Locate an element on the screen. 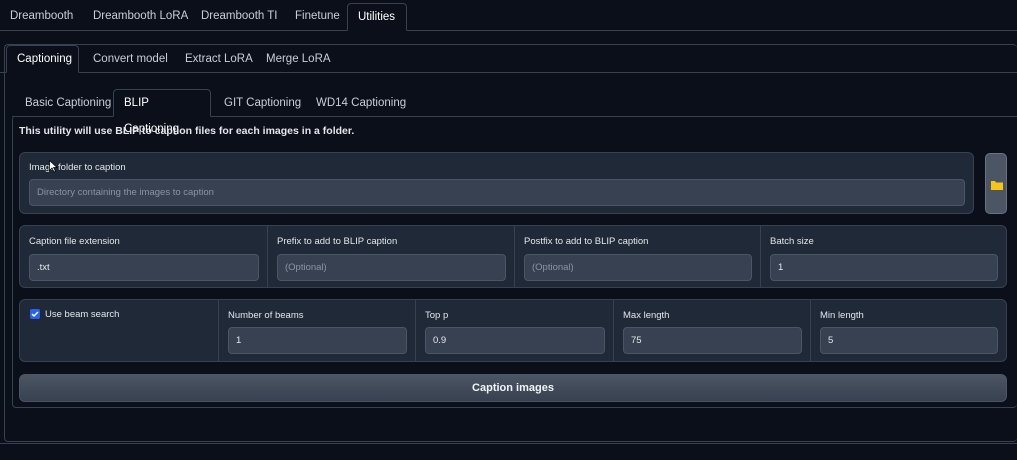 Image resolution: width=1017 pixels, height=460 pixels. max-length-cell: Max length 75 is located at coordinates (711, 330).